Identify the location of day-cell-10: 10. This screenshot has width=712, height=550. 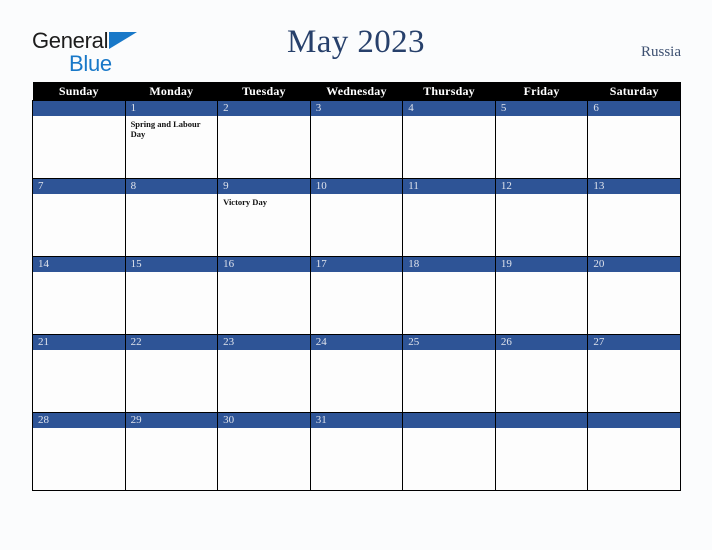
(356, 217).